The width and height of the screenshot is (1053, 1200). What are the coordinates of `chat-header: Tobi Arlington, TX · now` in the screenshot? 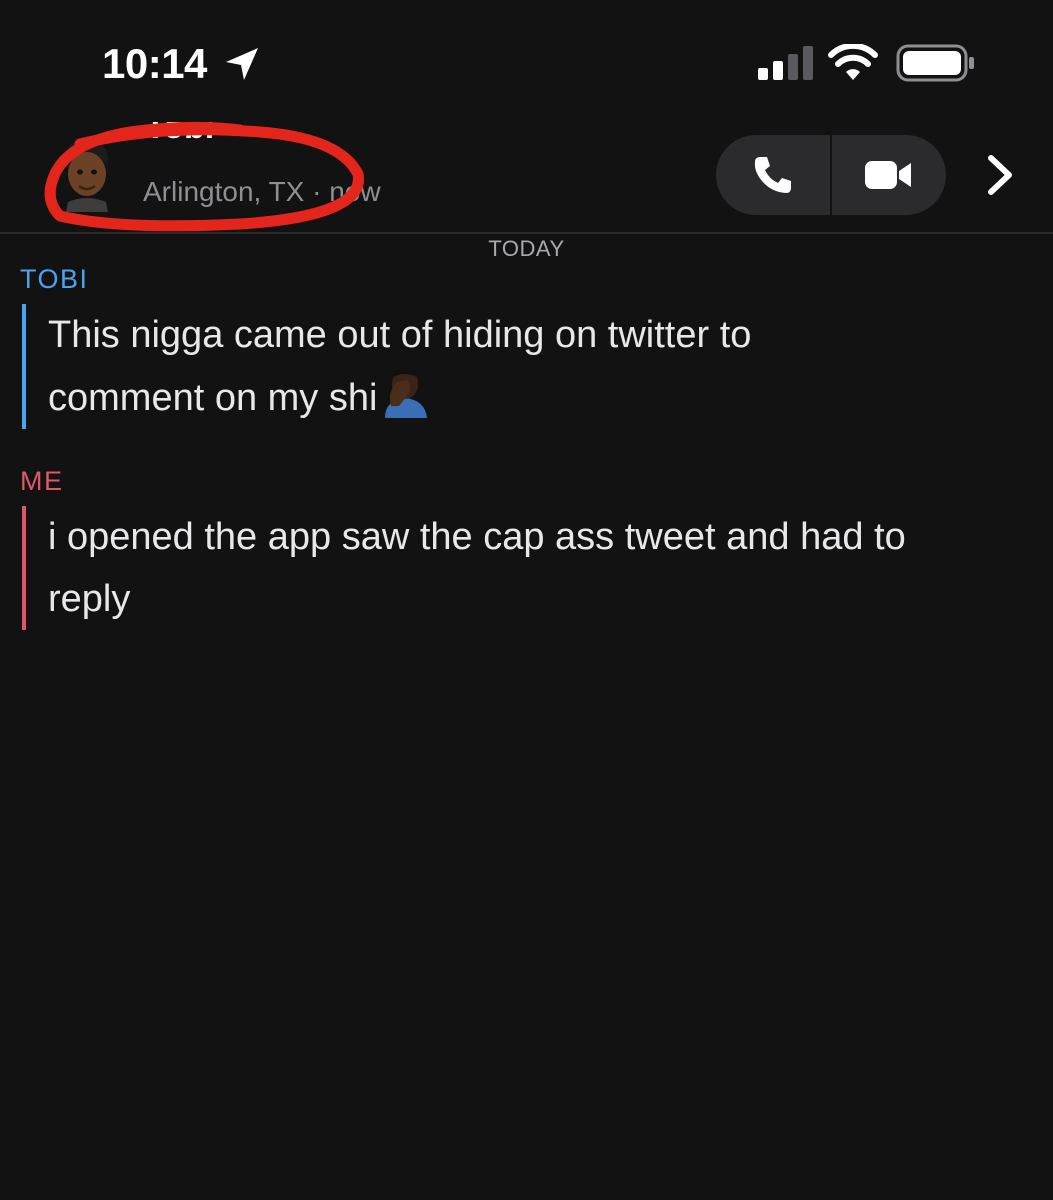 It's located at (526, 176).